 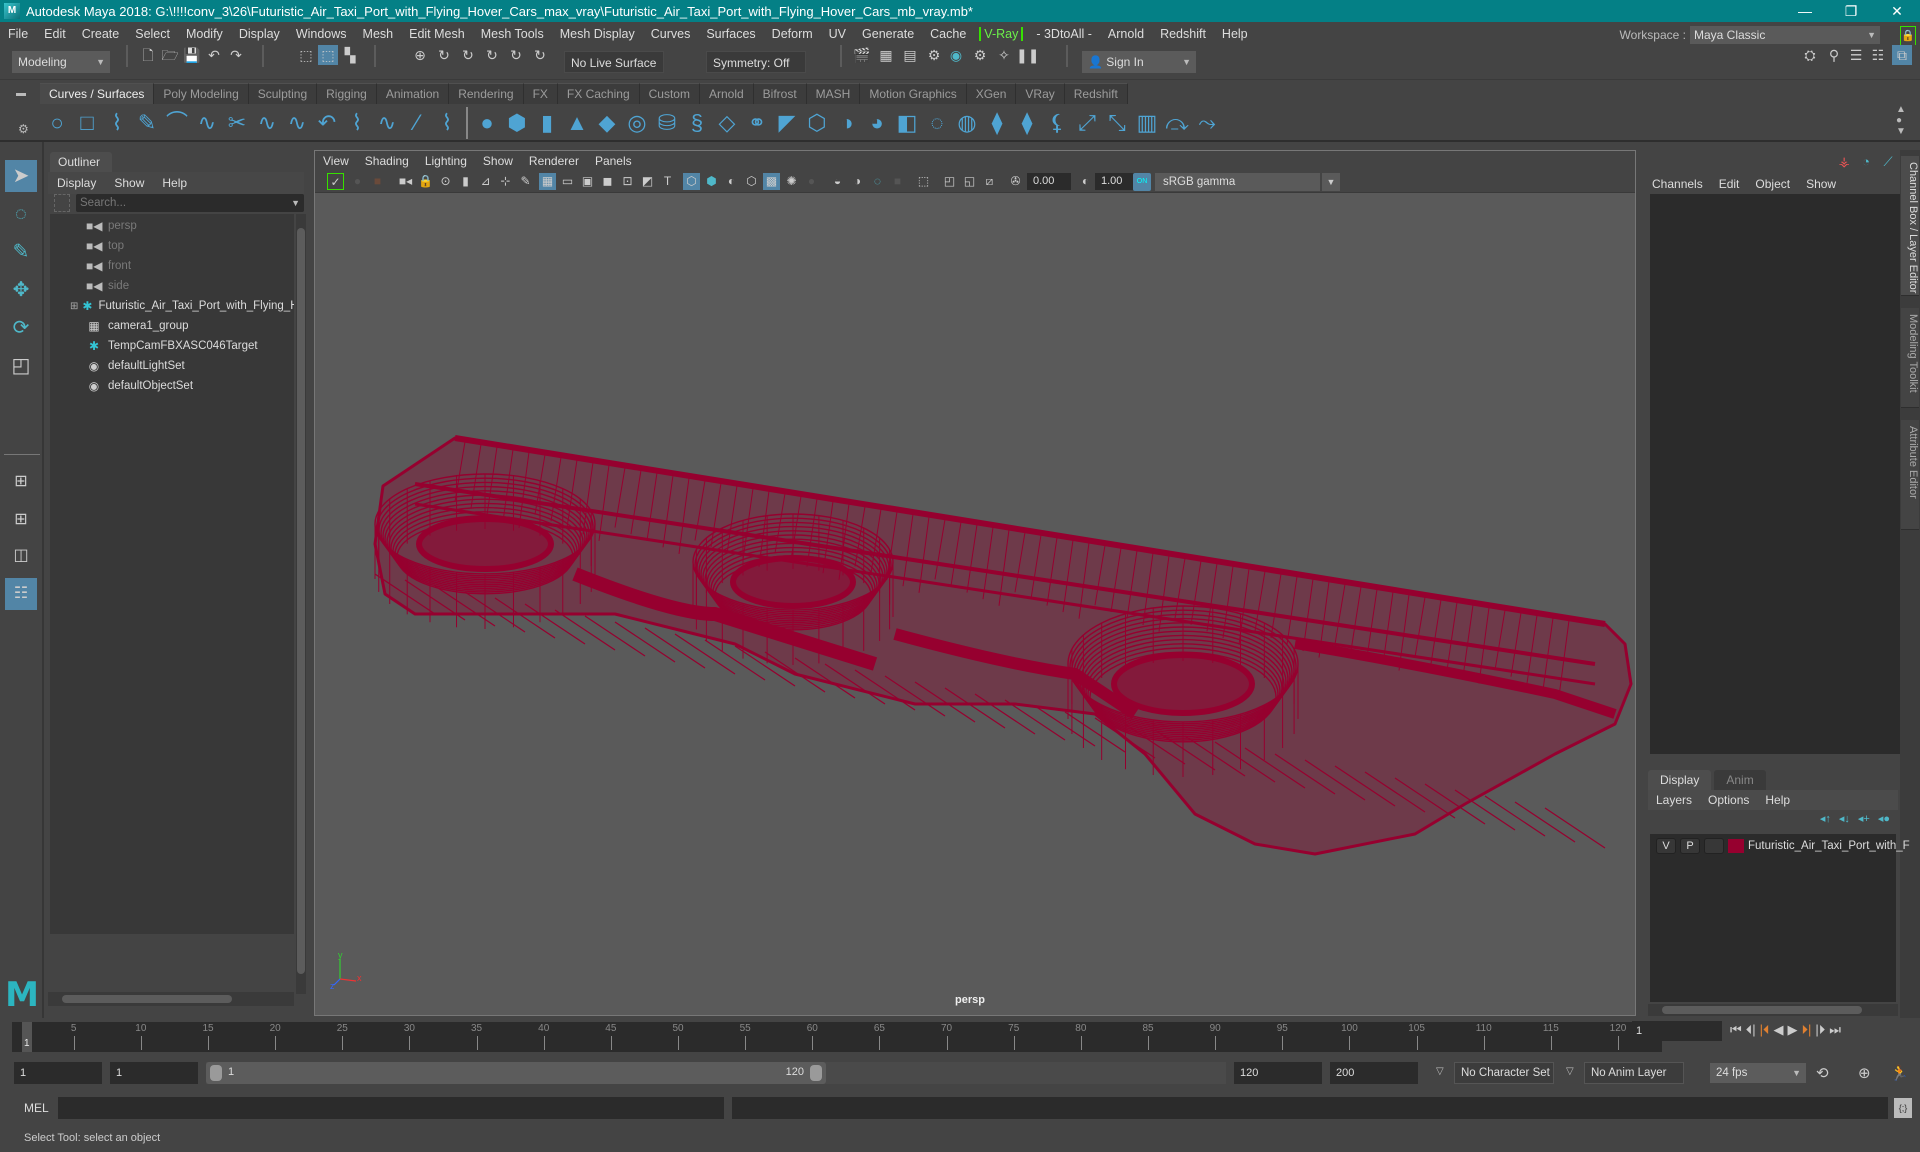 I want to click on xray-components-icon: ⧄, so click(x=989, y=181).